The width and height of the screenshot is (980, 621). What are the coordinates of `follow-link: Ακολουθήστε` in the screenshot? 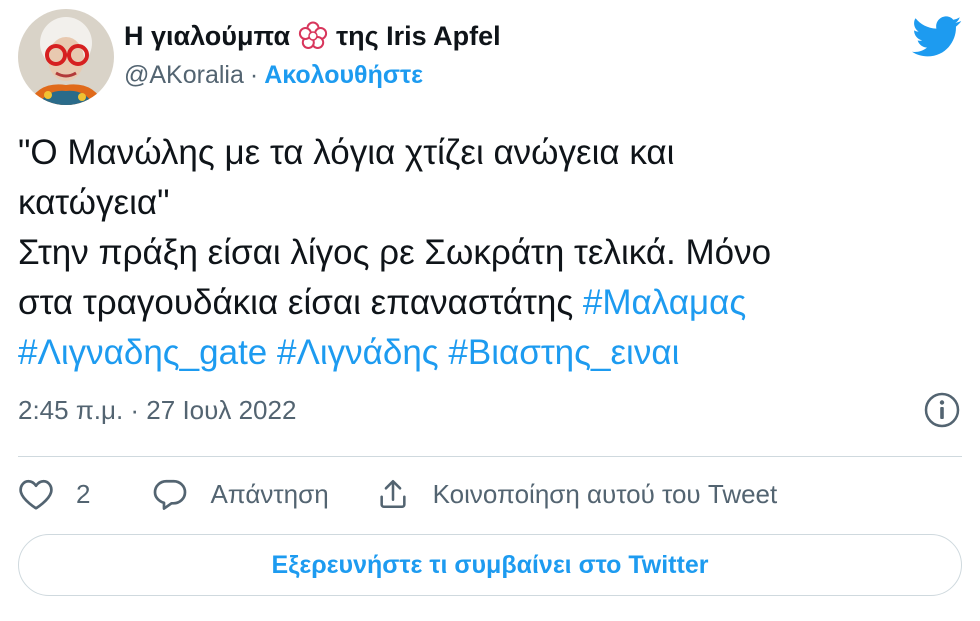 It's located at (343, 75).